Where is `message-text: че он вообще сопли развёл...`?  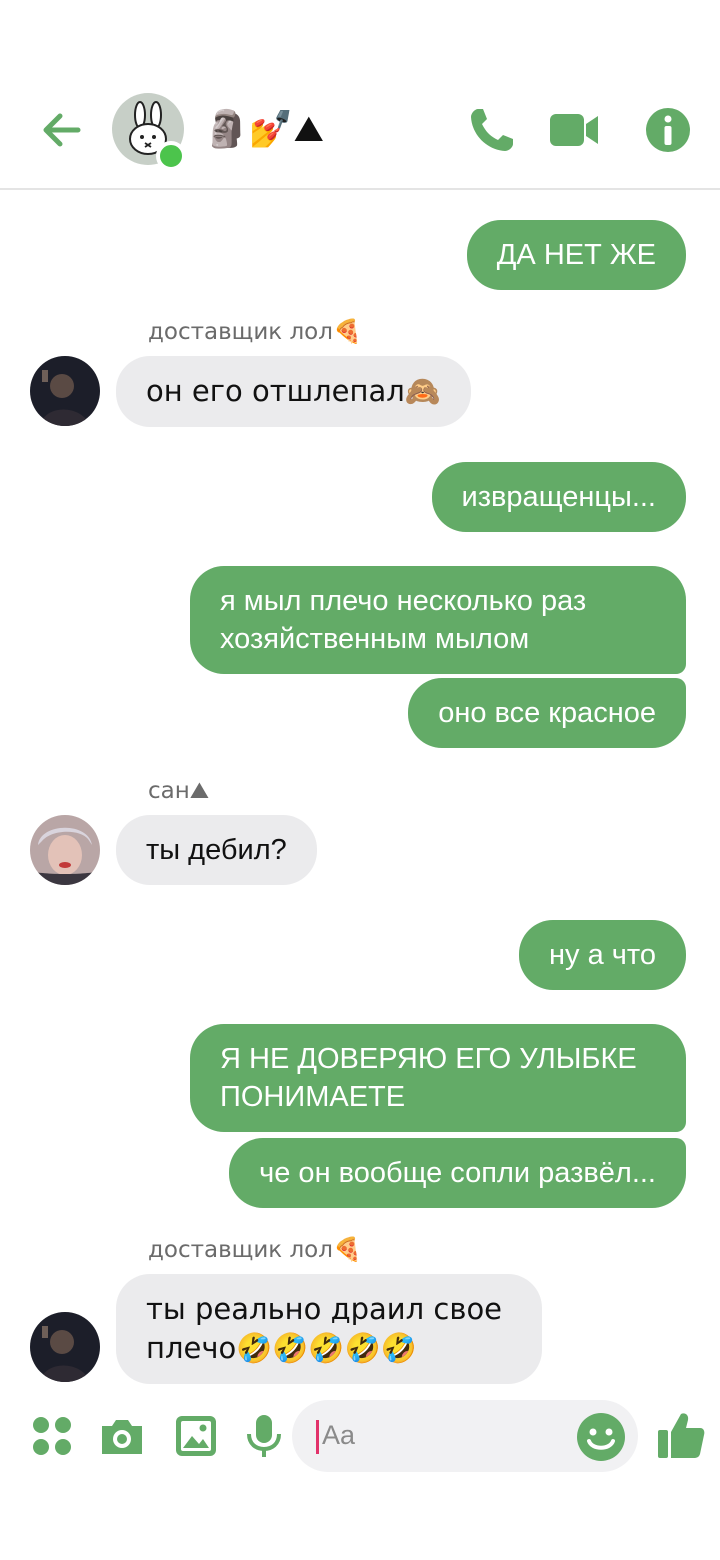
message-text: че он вообще сопли развёл... is located at coordinates (457, 1173).